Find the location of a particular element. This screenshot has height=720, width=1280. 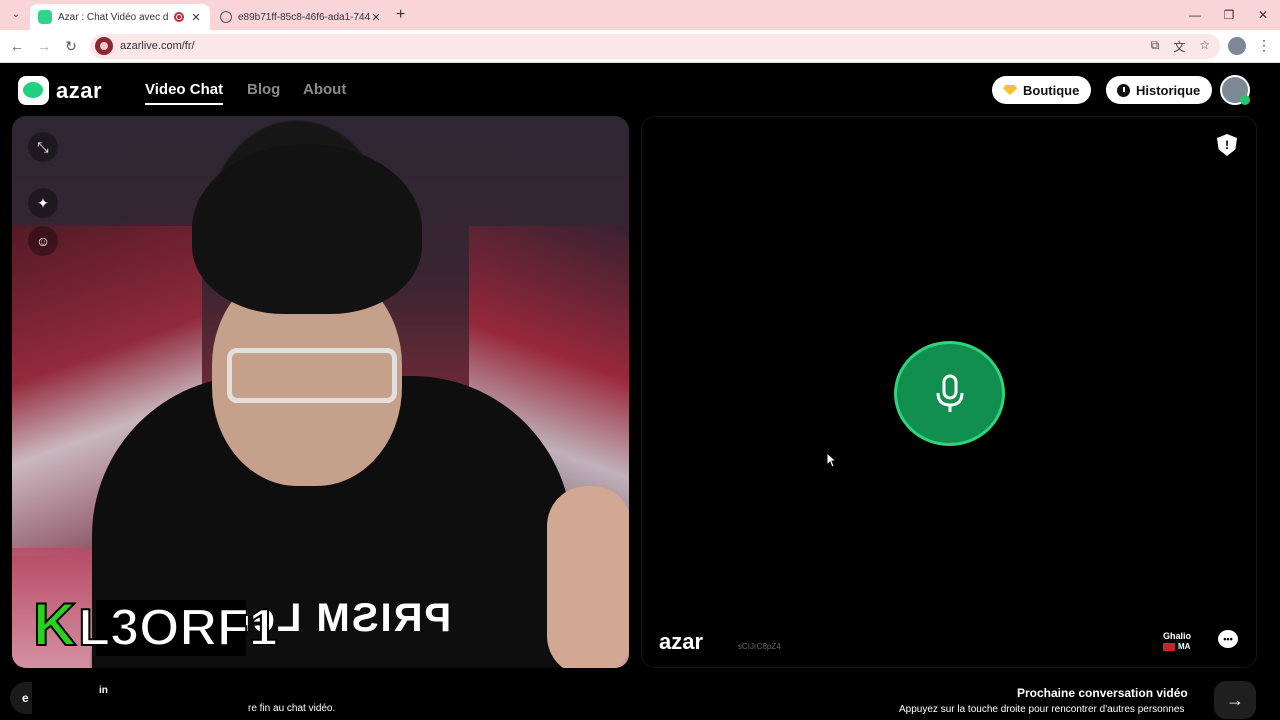

next-conversation-button: → is located at coordinates (1235, 700).